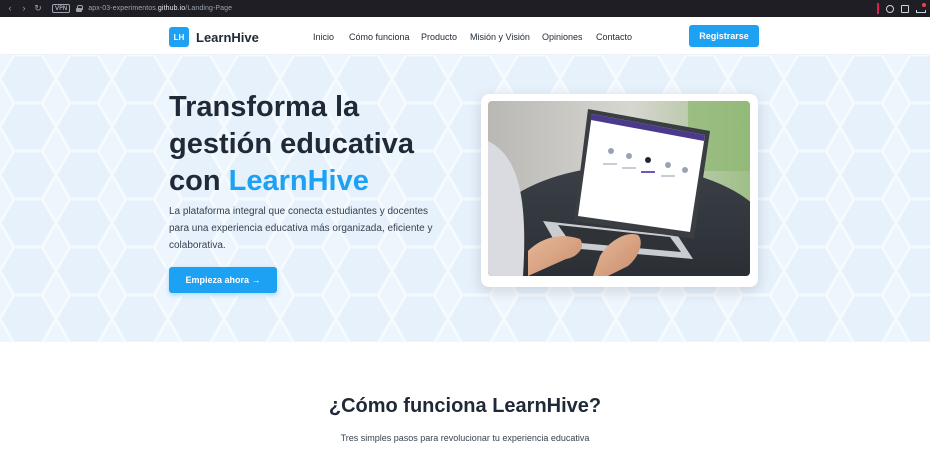 This screenshot has height=469, width=930. Describe the element at coordinates (323, 37) in the screenshot. I see `nav-inicio: Inicio` at that location.